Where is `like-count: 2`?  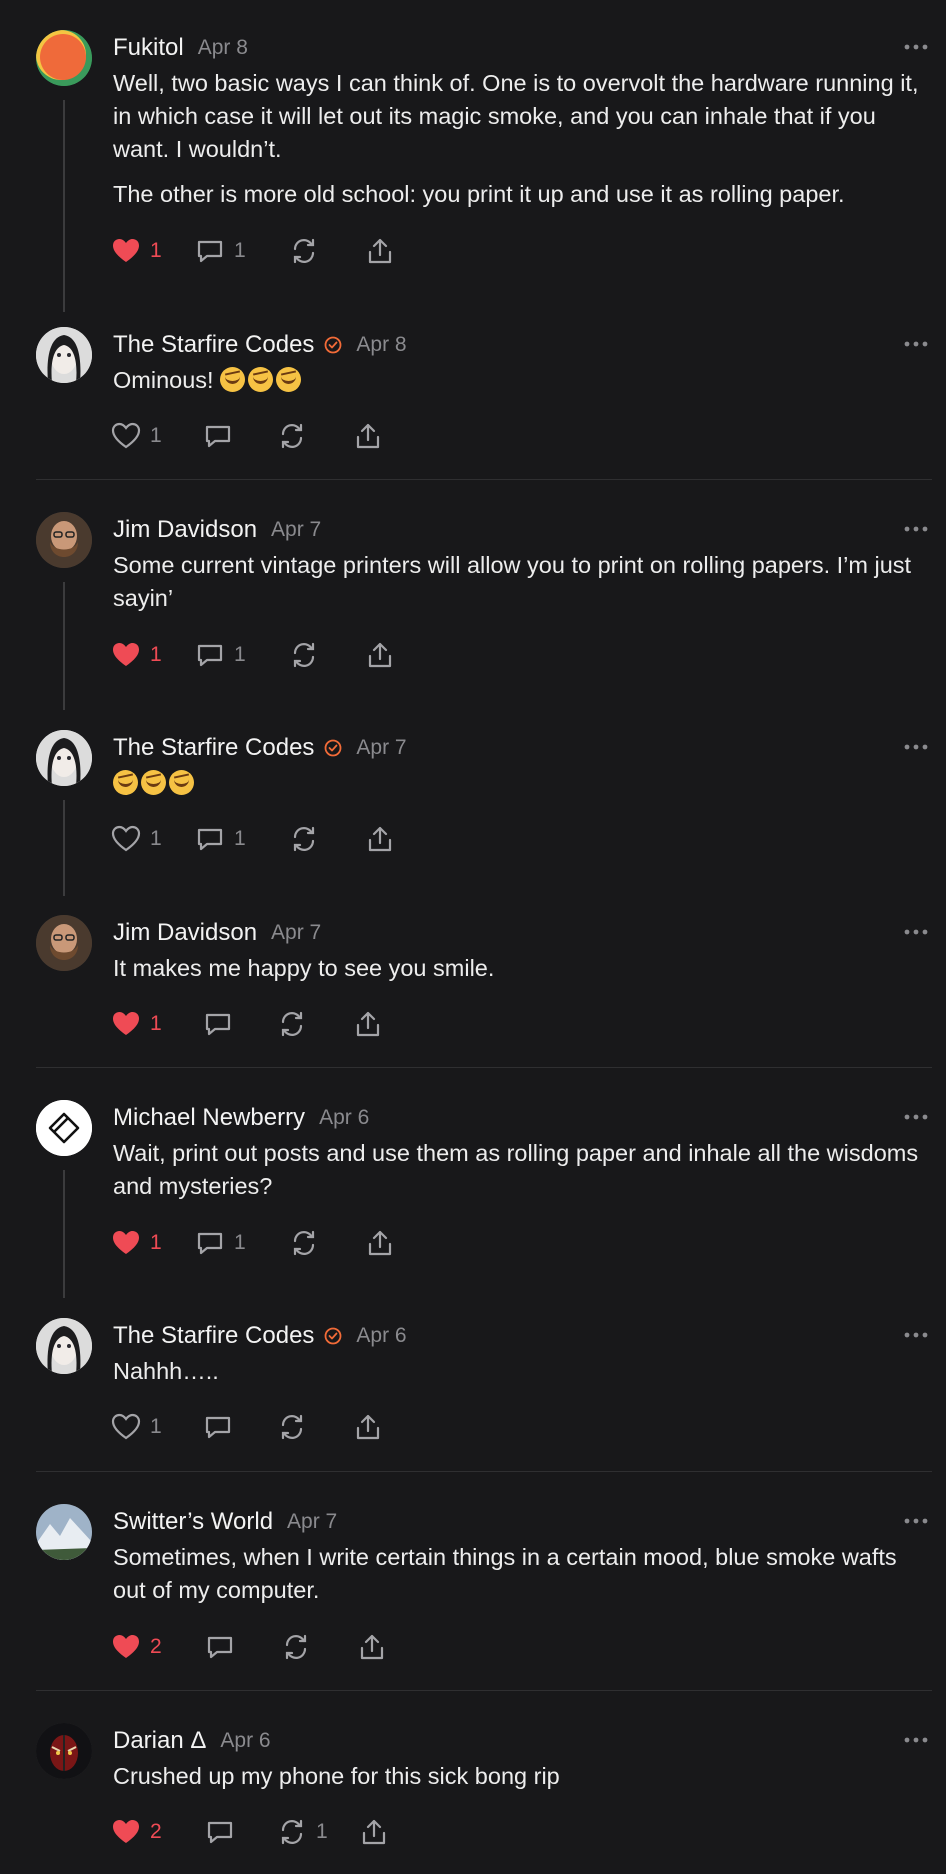 like-count: 2 is located at coordinates (156, 1646).